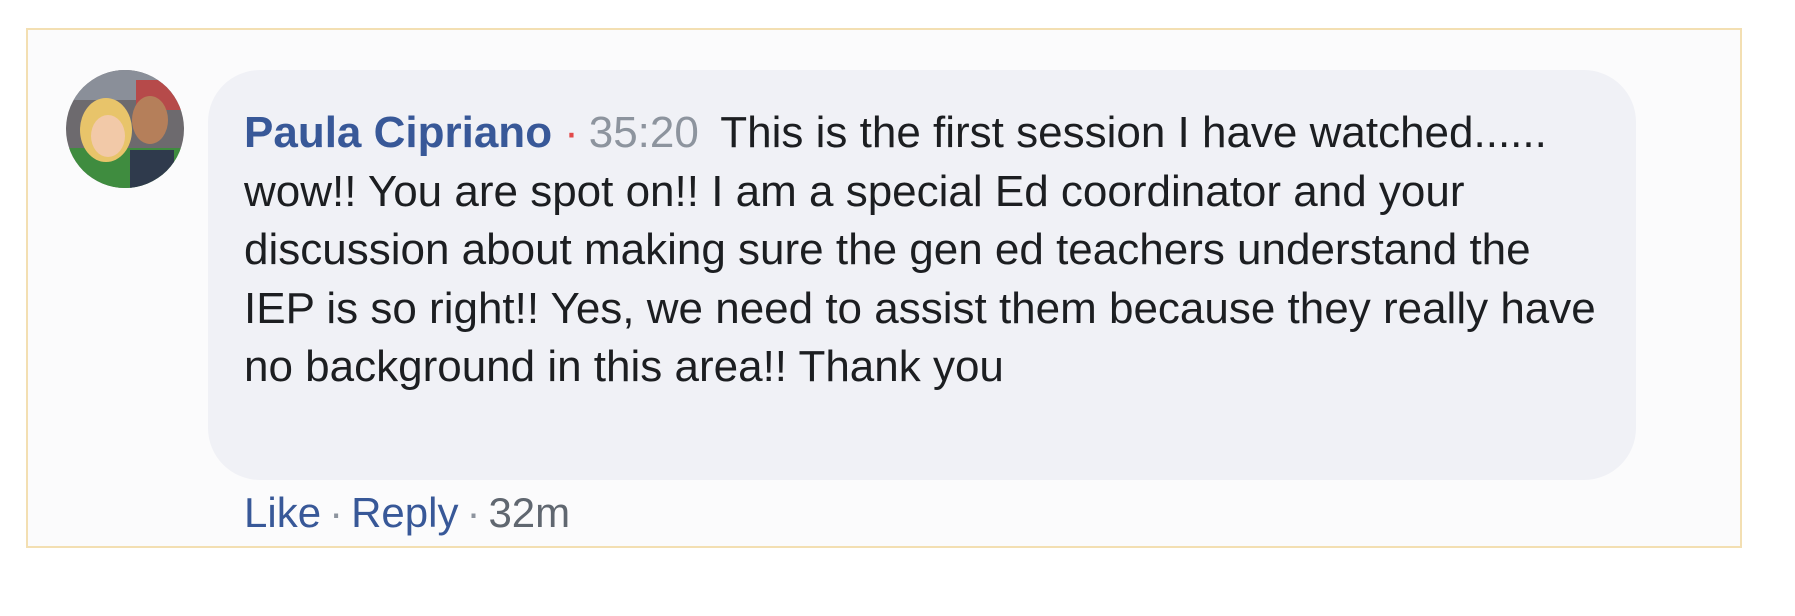 This screenshot has width=1795, height=616. What do you see at coordinates (282, 512) in the screenshot?
I see `like-button: Like` at bounding box center [282, 512].